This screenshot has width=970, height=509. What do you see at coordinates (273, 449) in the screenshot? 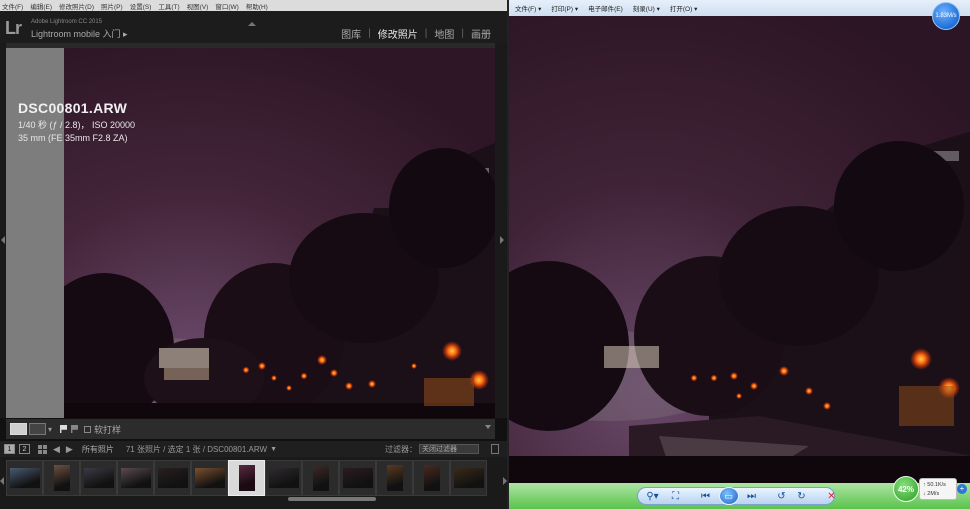
I see `filmstrip-source-dropdown-icon: ▼` at bounding box center [273, 449].